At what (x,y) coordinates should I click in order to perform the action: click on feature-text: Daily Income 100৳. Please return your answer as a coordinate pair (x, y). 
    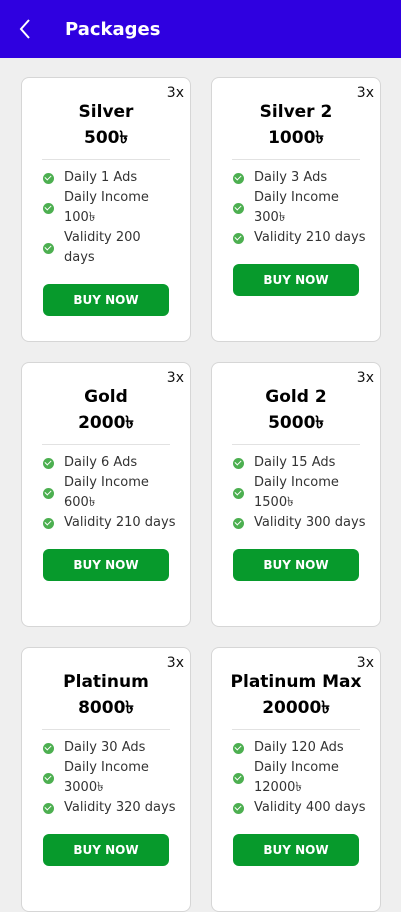
    Looking at the image, I should click on (106, 207).